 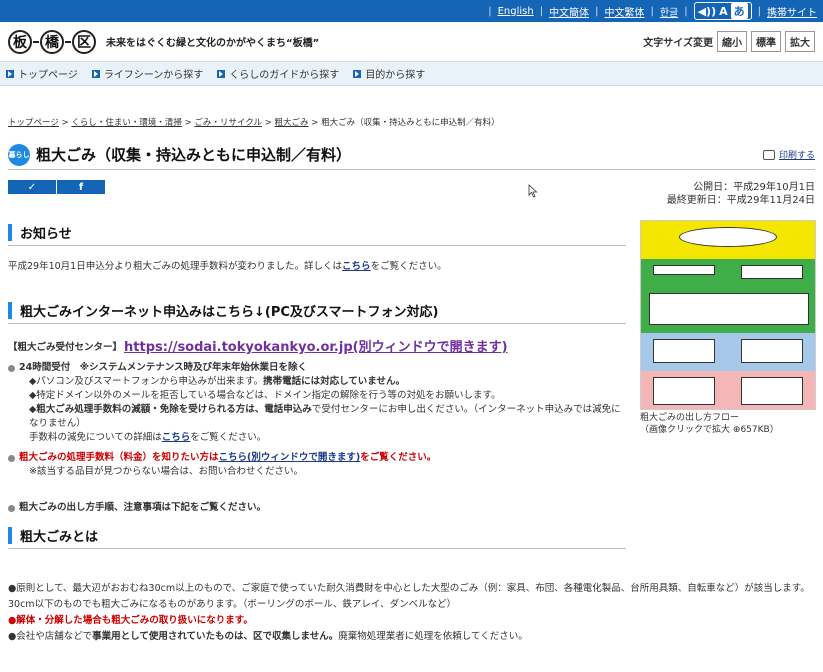 I want to click on link-english: English, so click(x=516, y=11).